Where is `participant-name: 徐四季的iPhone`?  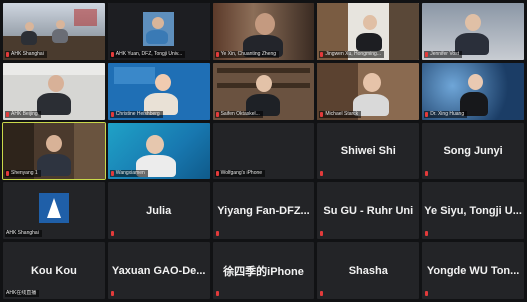
participant-name: 徐四季的iPhone is located at coordinates (263, 271).